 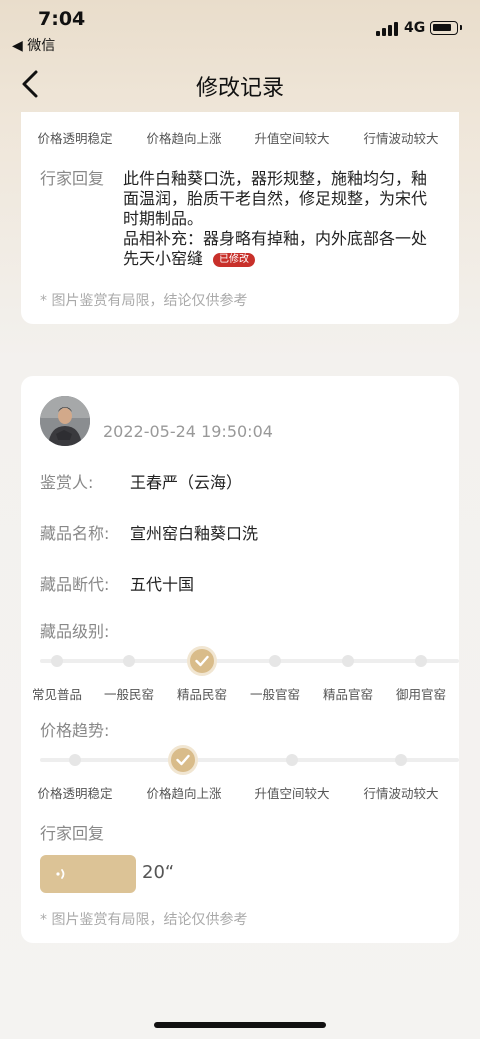 What do you see at coordinates (75, 730) in the screenshot?
I see `price-trend-label: 价格趋势:` at bounding box center [75, 730].